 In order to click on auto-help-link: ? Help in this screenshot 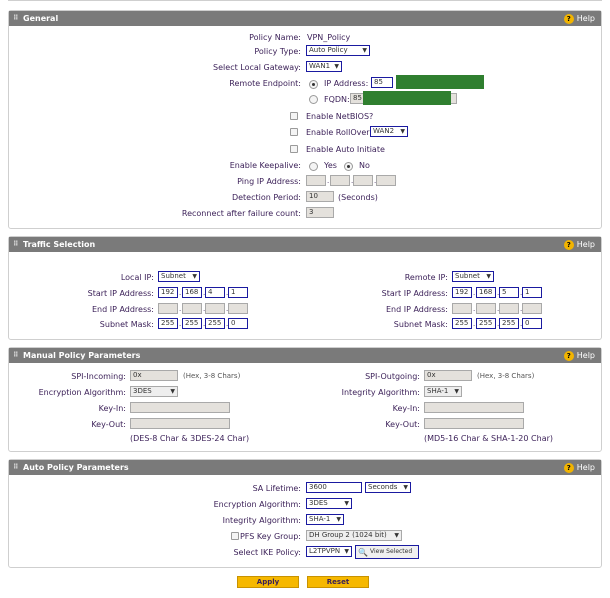, I will do `click(579, 467)`.